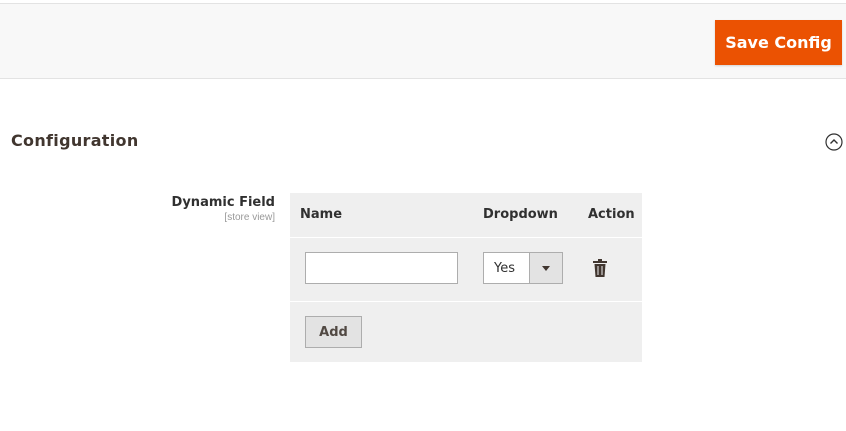 This screenshot has height=431, width=846. Describe the element at coordinates (223, 202) in the screenshot. I see `field-label-text: Dynamic Field` at that location.